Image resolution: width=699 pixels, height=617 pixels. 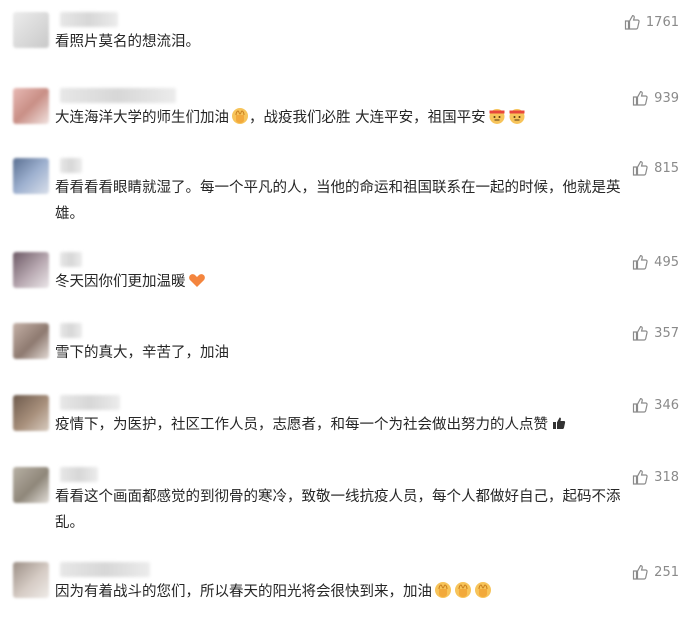 What do you see at coordinates (666, 168) in the screenshot?
I see `like-count: 815` at bounding box center [666, 168].